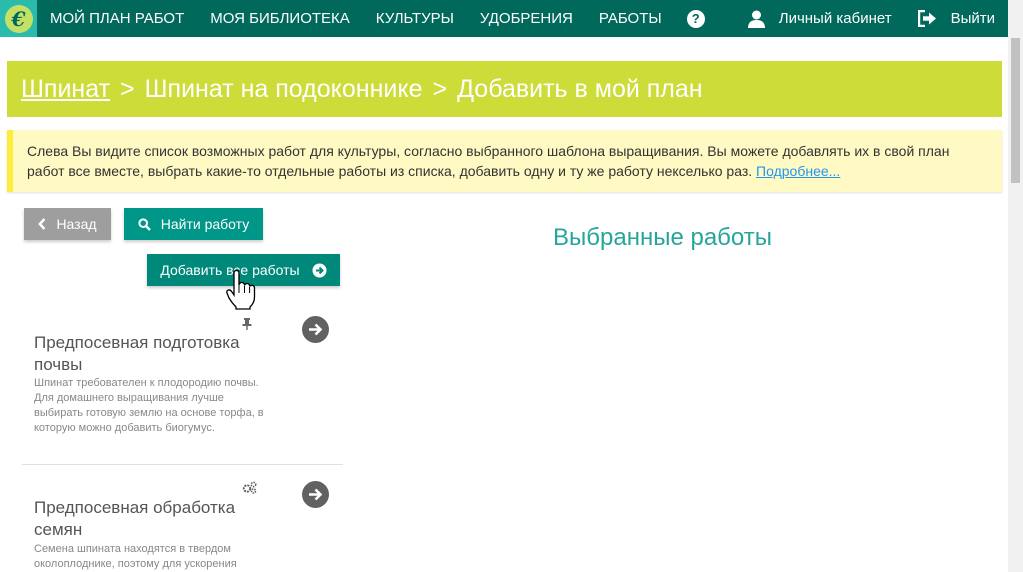  What do you see at coordinates (241, 292) in the screenshot?
I see `hand-cursor-icon` at bounding box center [241, 292].